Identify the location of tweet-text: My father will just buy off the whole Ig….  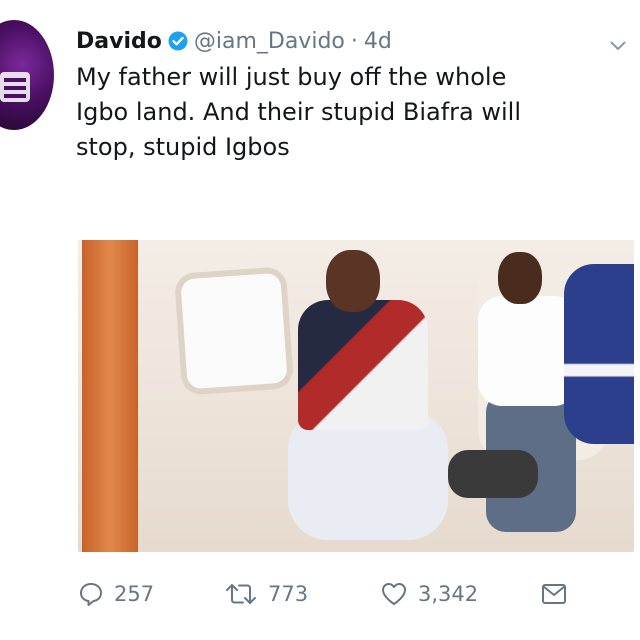
(298, 112).